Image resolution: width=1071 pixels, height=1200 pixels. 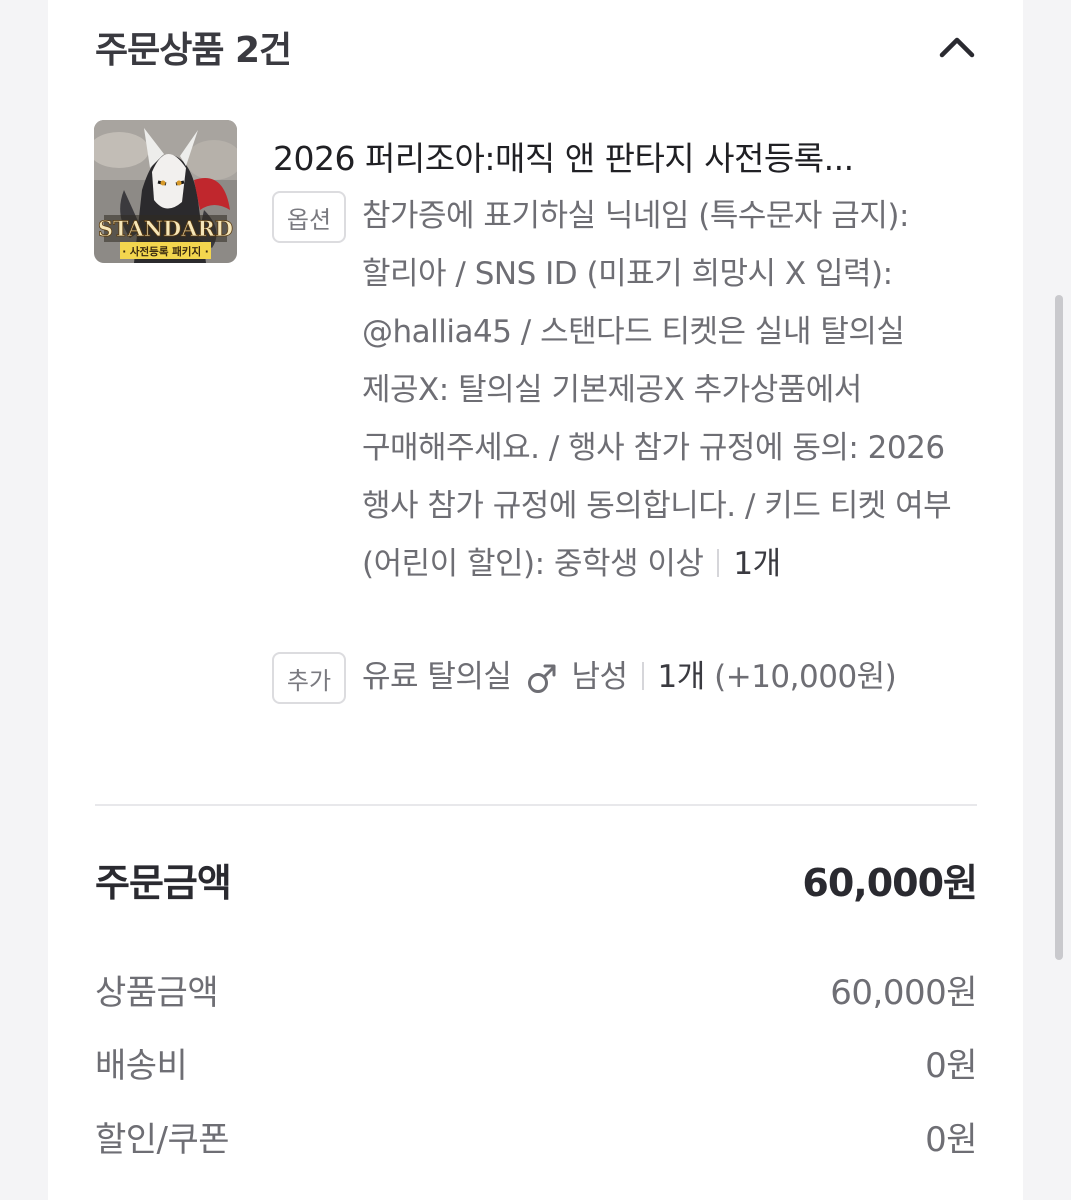 I want to click on addon-details: 유료 탈의실 남성 1개 (+10,000원), so click(x=669, y=681).